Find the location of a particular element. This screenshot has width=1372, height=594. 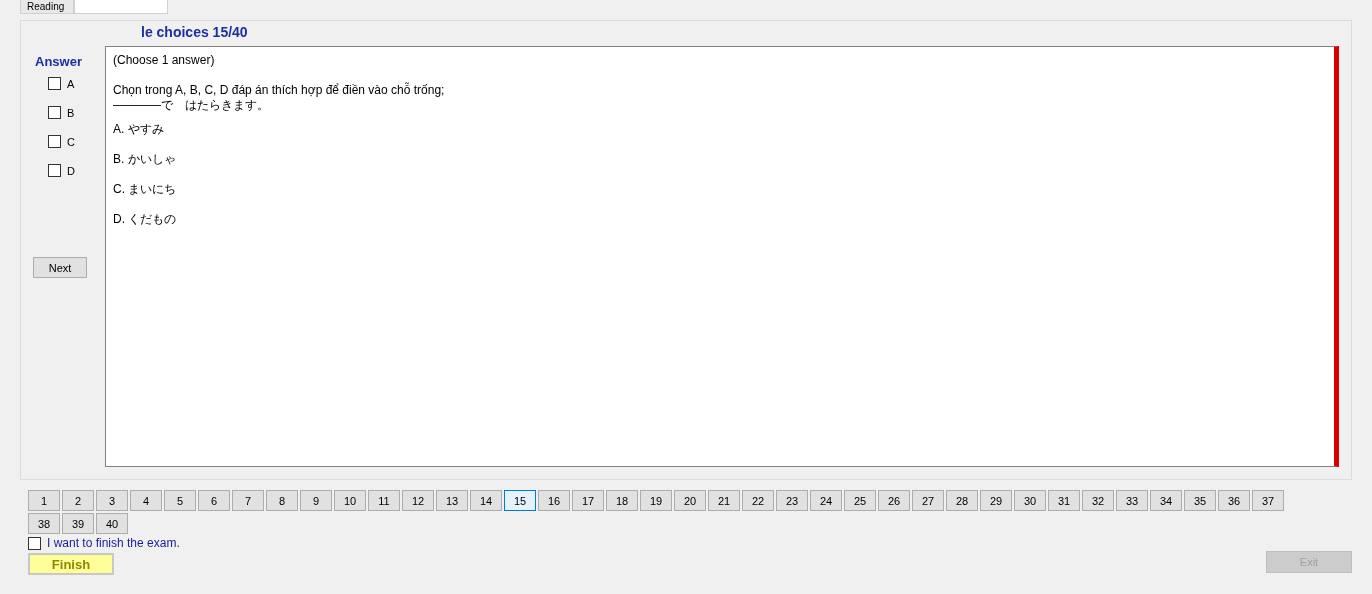

question-number-button: 38 is located at coordinates (44, 523).